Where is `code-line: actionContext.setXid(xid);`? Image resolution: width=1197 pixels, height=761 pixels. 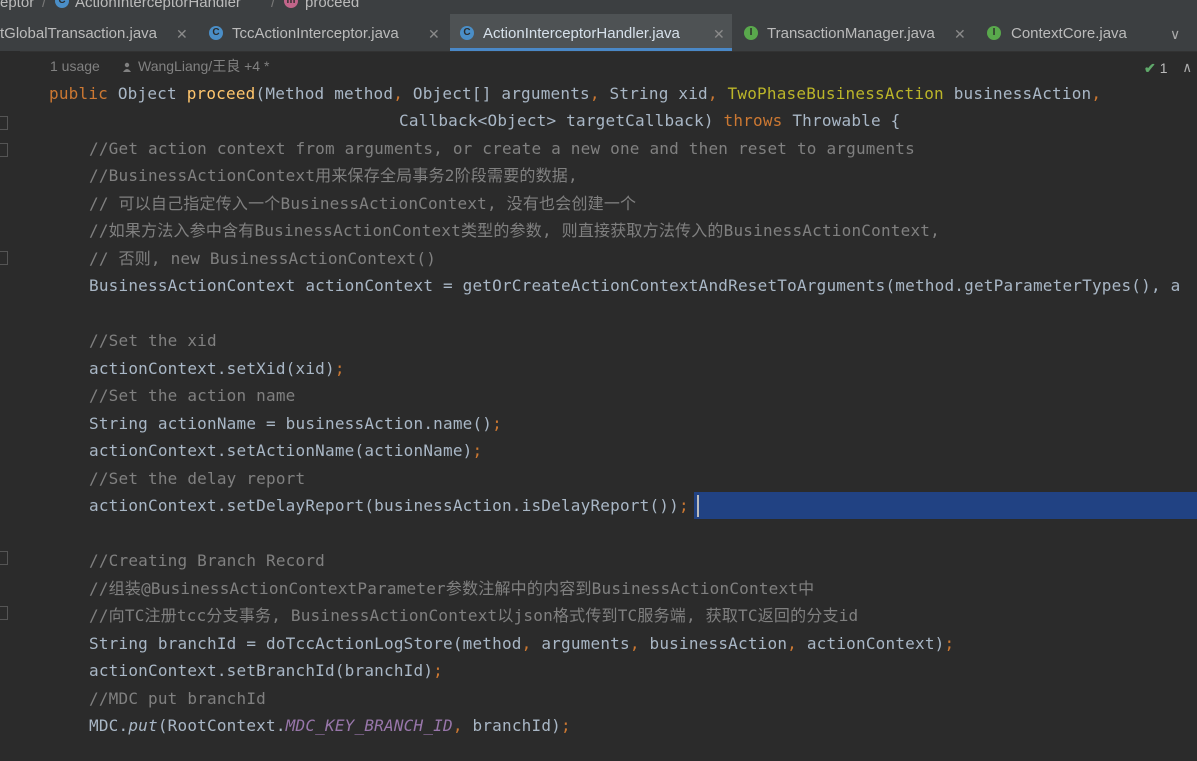
code-line: actionContext.setXid(xid); is located at coordinates (217, 368).